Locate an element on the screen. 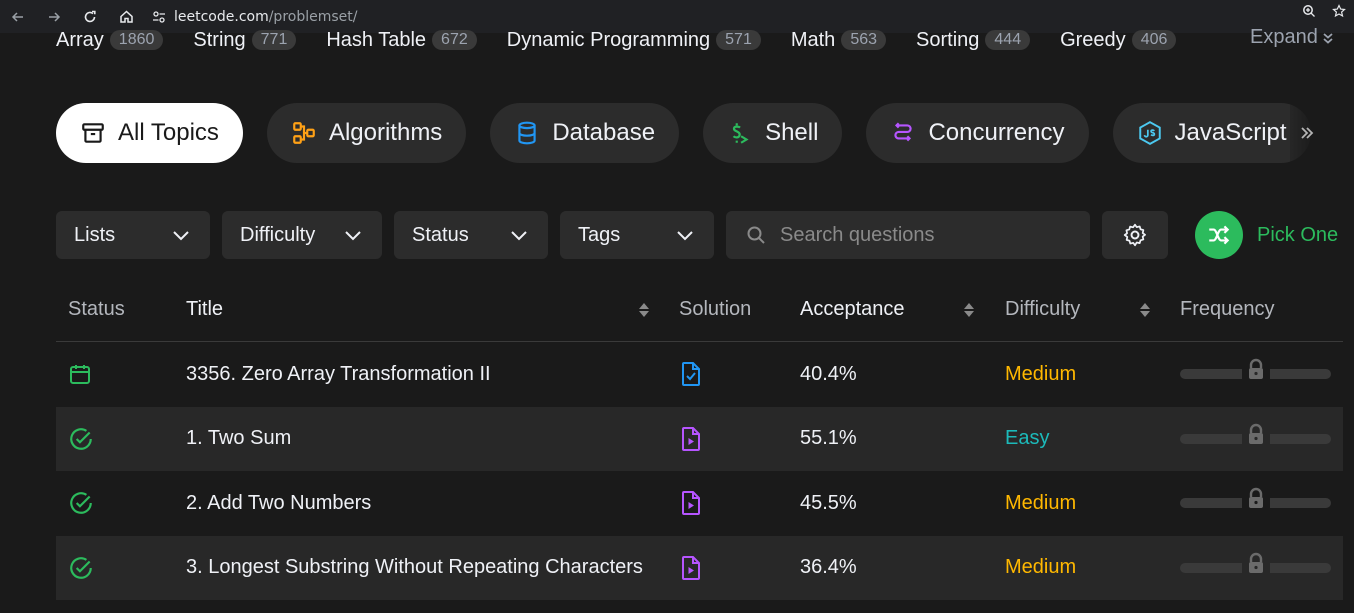  scroll-topics-right-button is located at coordinates (1322, 133).